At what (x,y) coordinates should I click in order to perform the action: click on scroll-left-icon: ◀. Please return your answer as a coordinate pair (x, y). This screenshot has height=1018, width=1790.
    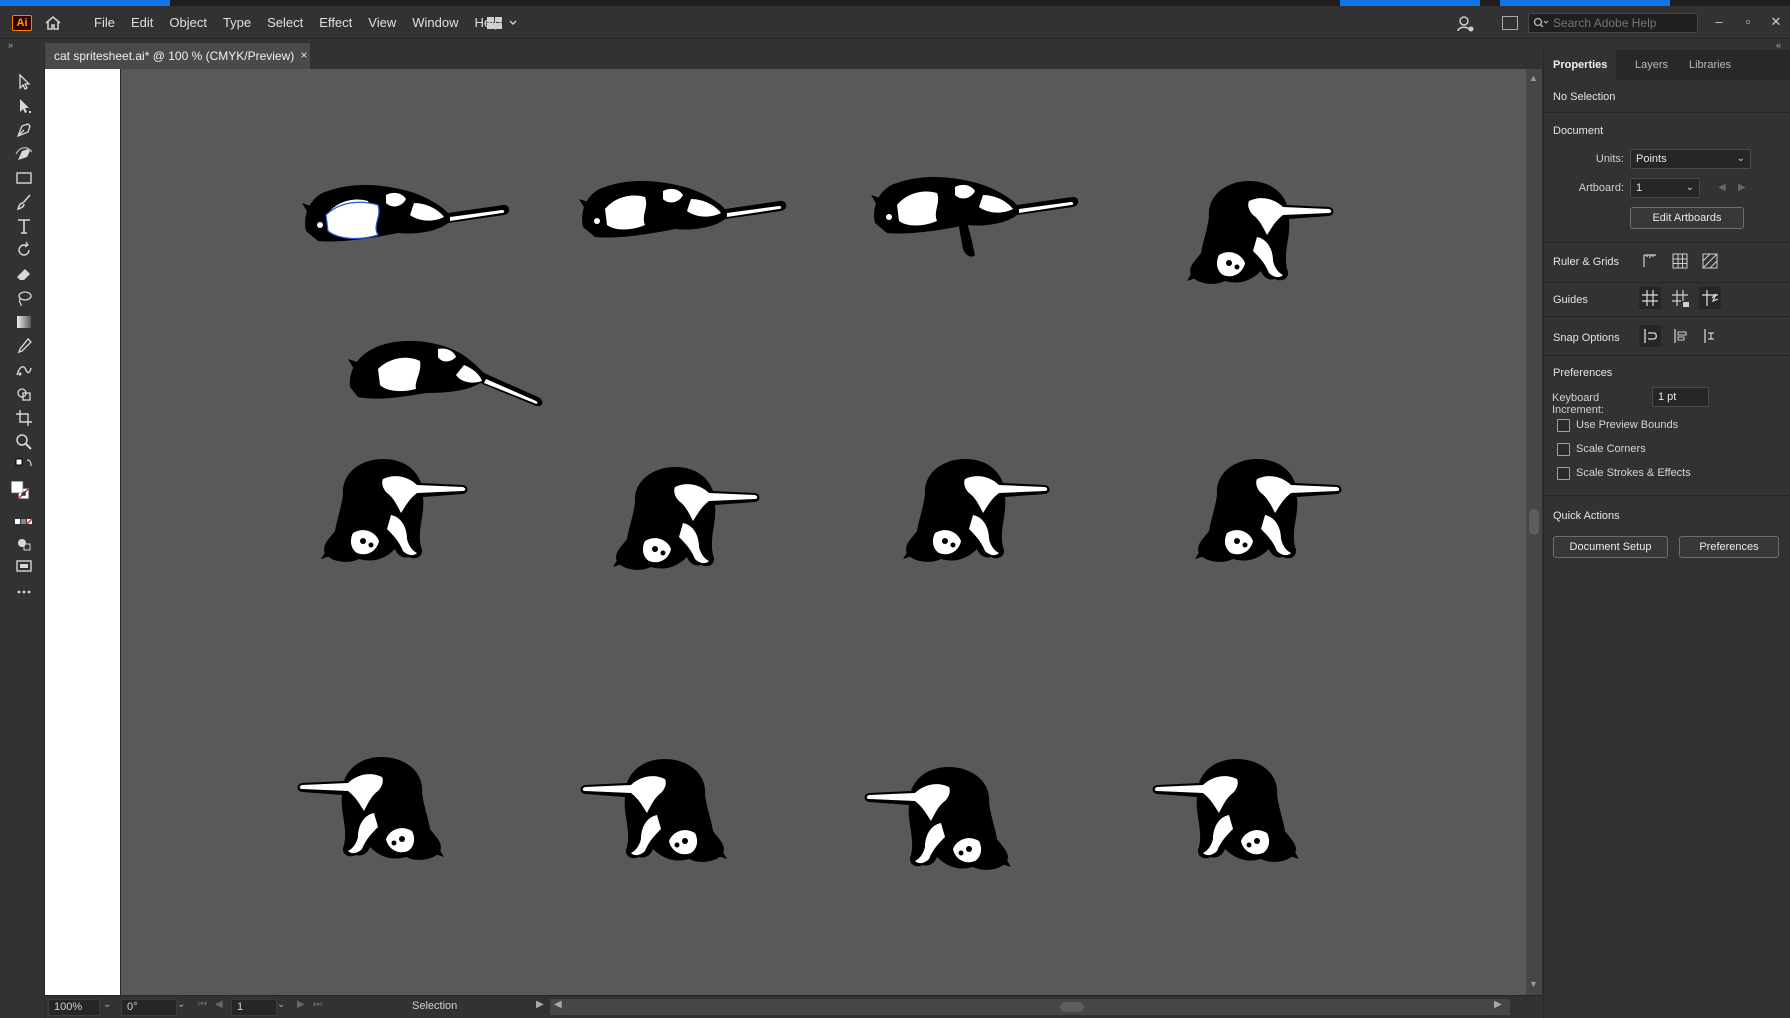
    Looking at the image, I should click on (558, 1004).